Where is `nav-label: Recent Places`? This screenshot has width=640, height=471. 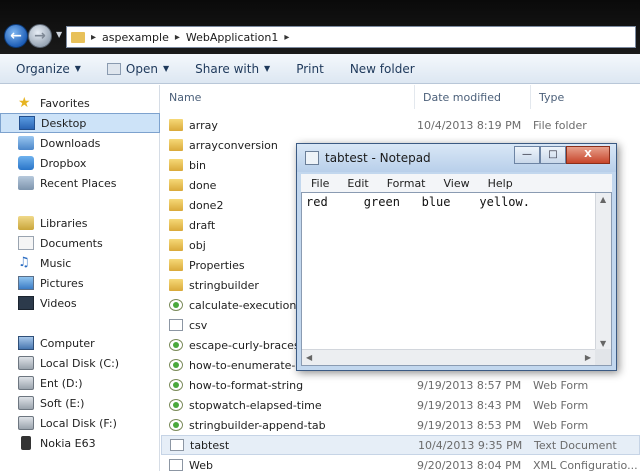 nav-label: Recent Places is located at coordinates (78, 183).